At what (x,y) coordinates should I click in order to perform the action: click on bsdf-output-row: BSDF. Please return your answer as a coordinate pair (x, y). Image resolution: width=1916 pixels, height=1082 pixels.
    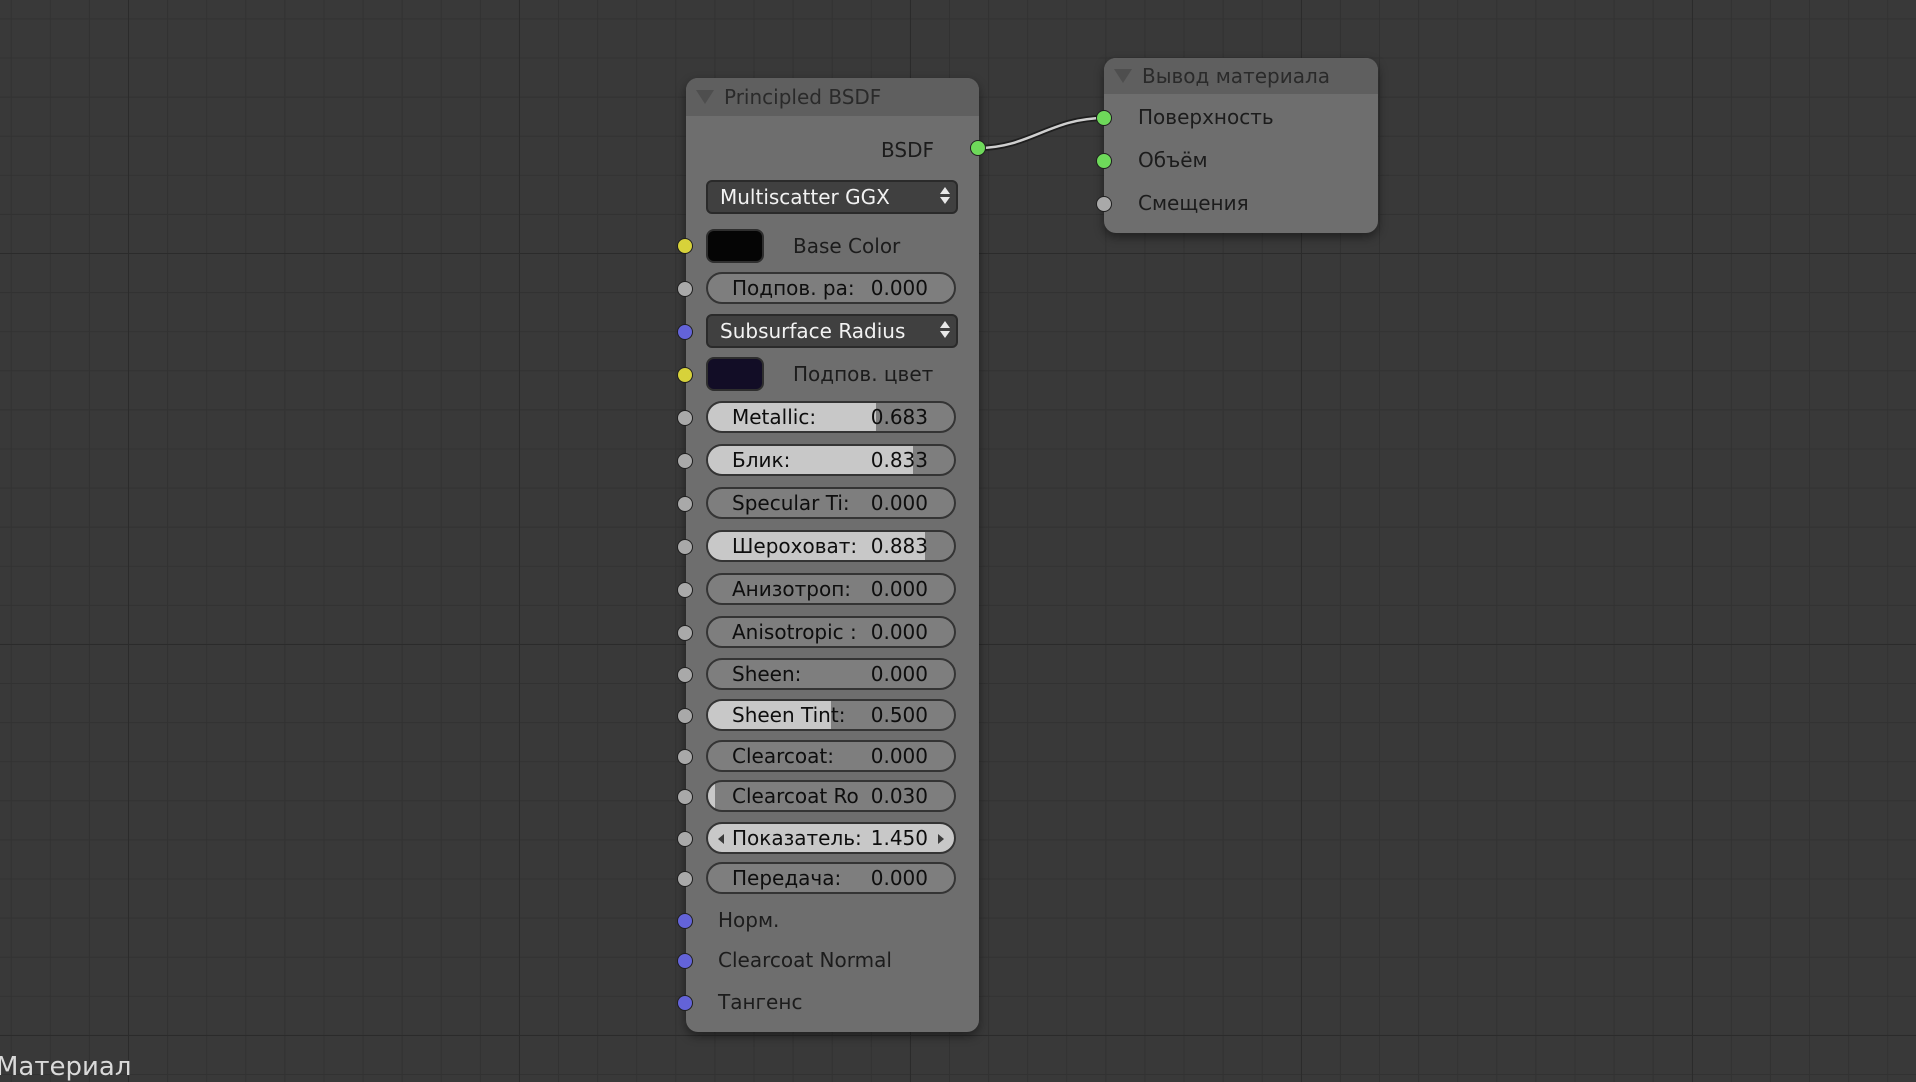
    Looking at the image, I should click on (832, 150).